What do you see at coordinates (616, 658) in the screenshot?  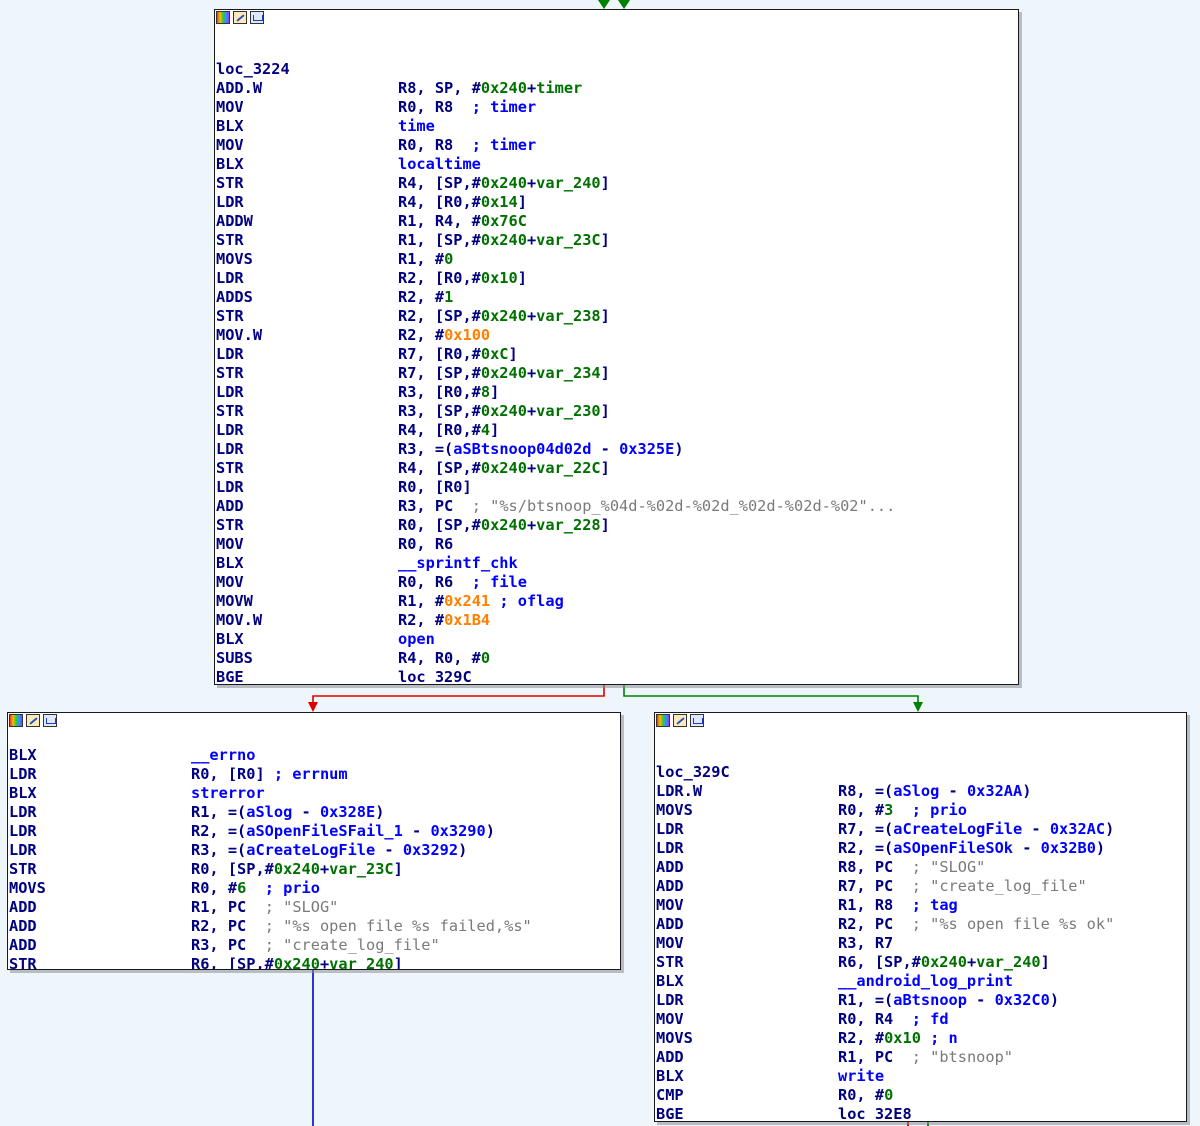 I see `instruction-line: SUBS R4, R0, #0` at bounding box center [616, 658].